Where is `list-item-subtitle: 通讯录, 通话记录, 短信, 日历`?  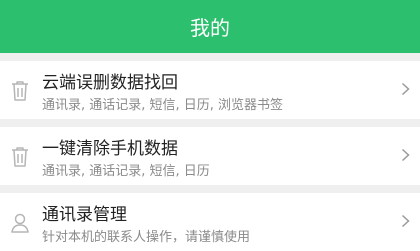
list-item-subtitle: 通讯录, 通话记录, 短信, 日历 is located at coordinates (126, 171).